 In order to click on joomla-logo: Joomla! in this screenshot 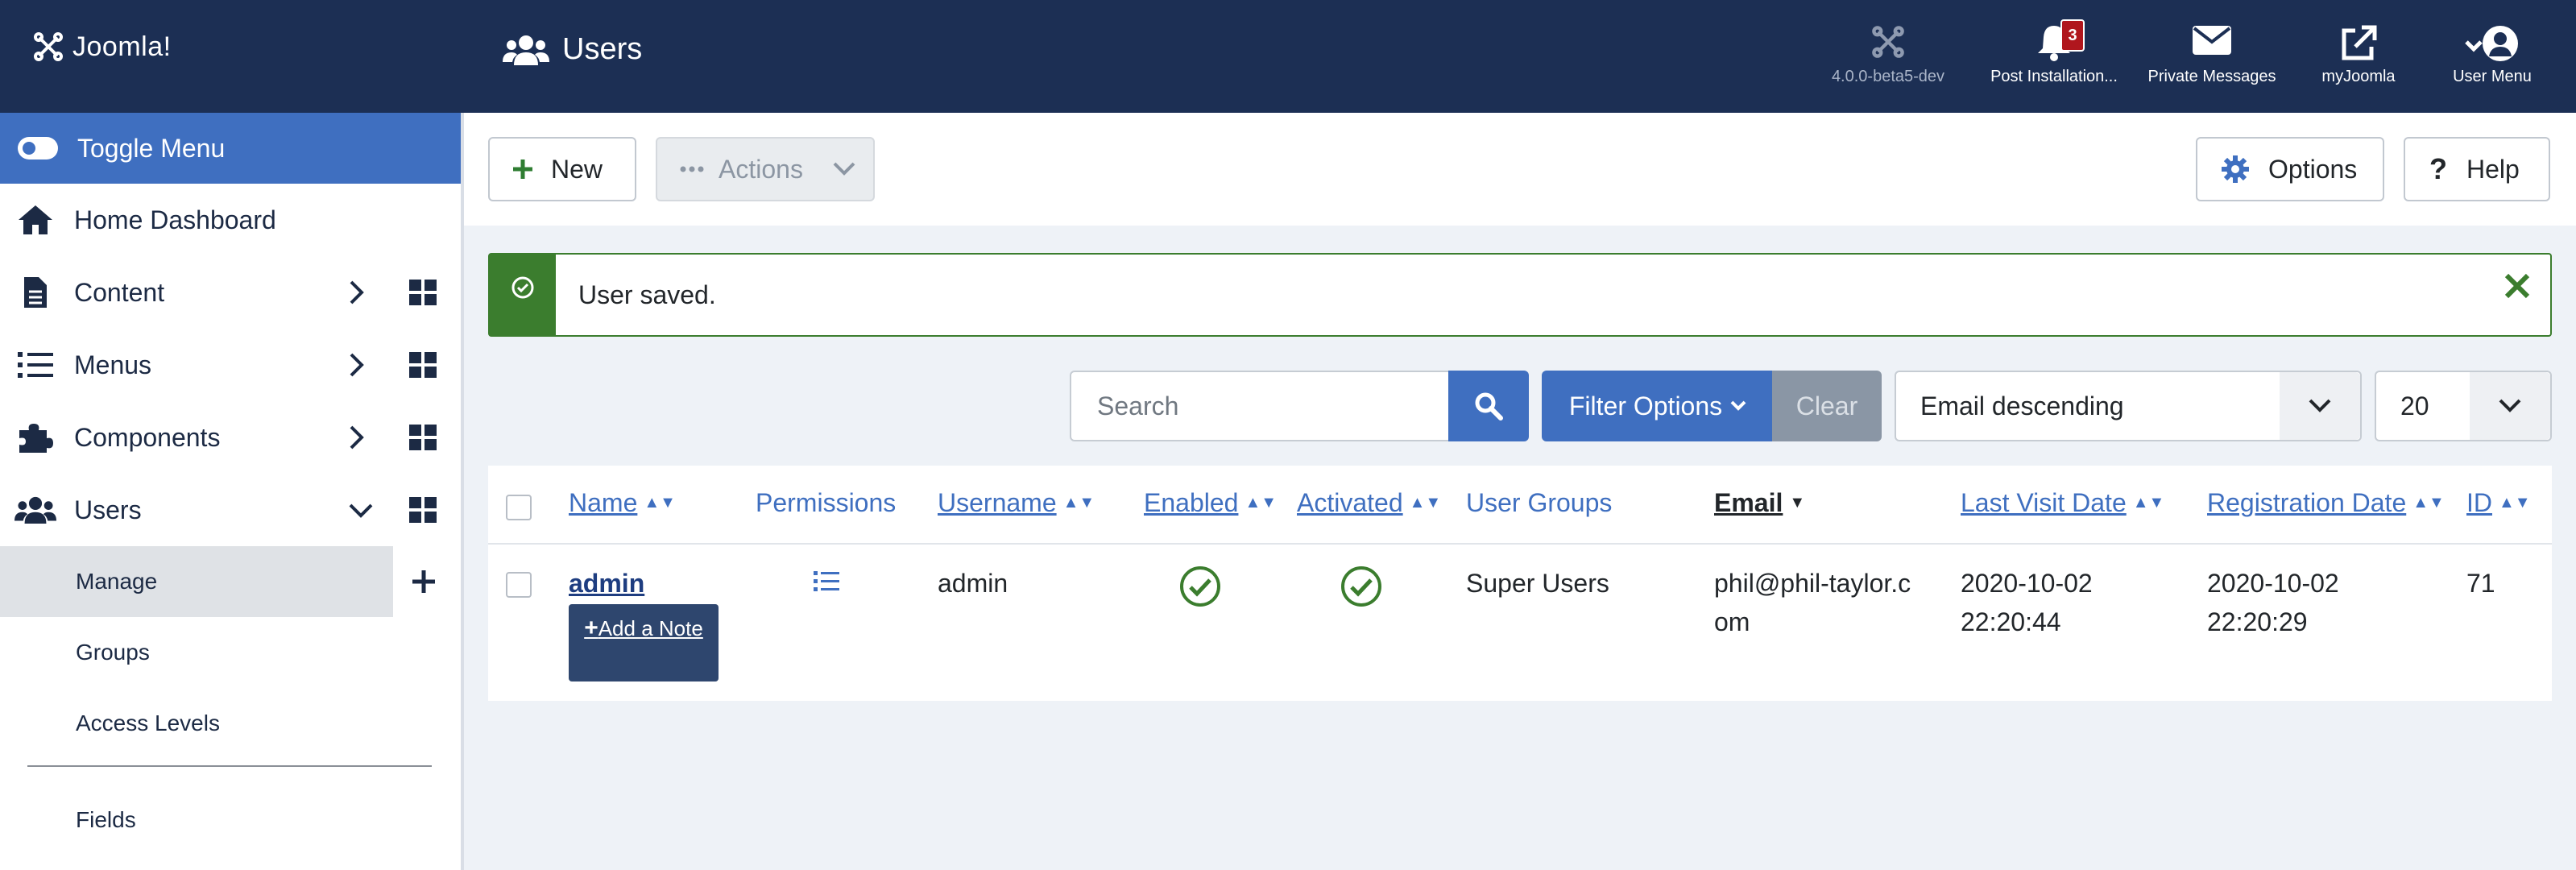, I will do `click(102, 47)`.